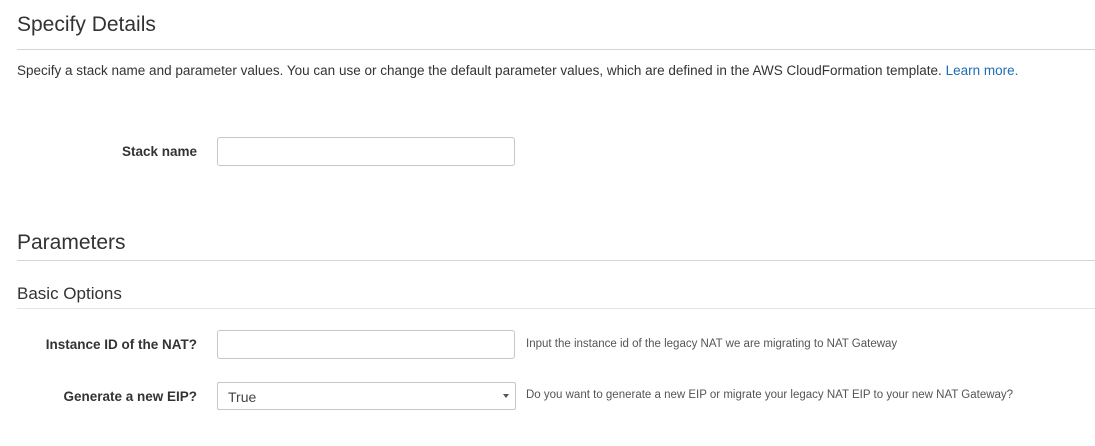 Image resolution: width=1095 pixels, height=446 pixels. I want to click on page-title: Specify Details, so click(86, 24).